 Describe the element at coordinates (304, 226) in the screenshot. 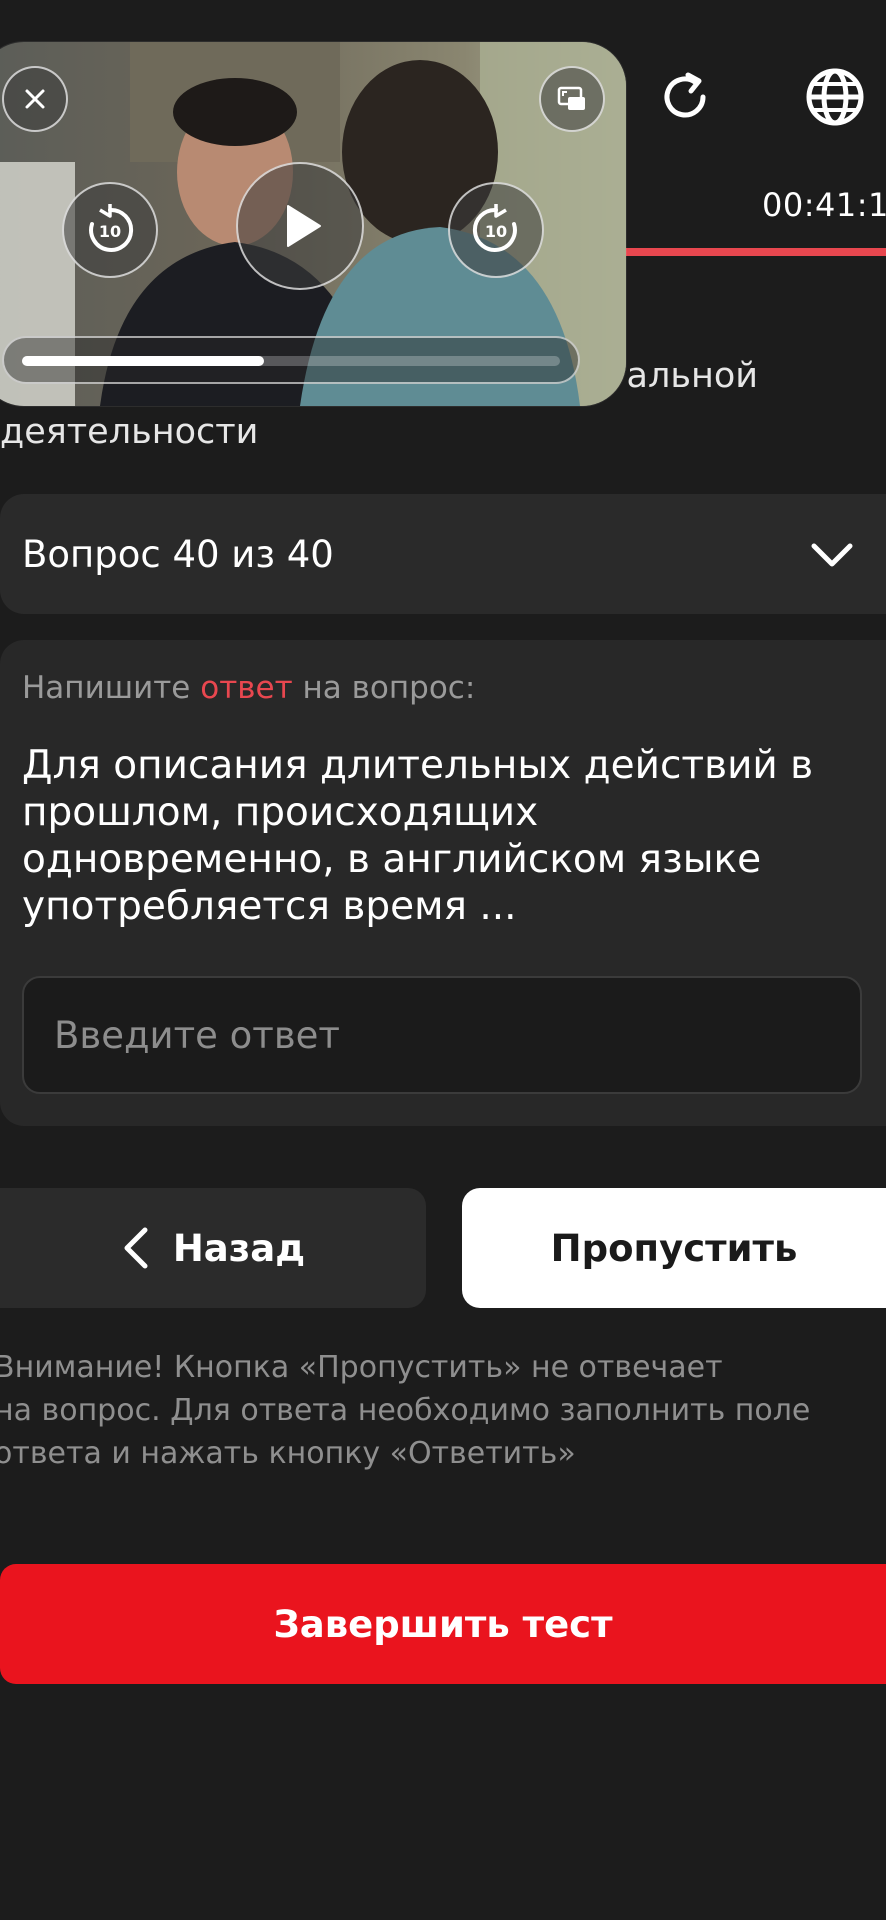

I see `play-icon` at that location.